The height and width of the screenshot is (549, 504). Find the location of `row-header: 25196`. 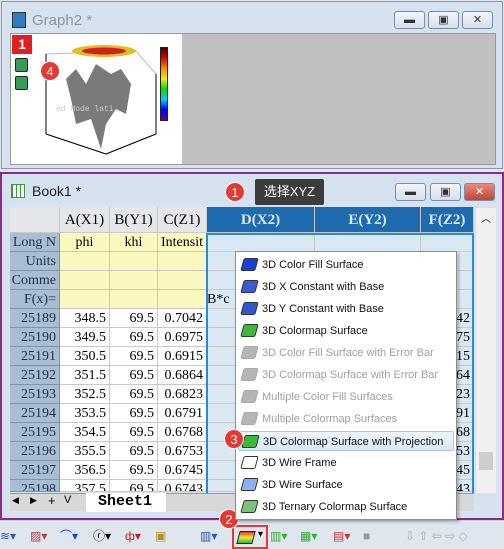

row-header: 25196 is located at coordinates (35, 451).